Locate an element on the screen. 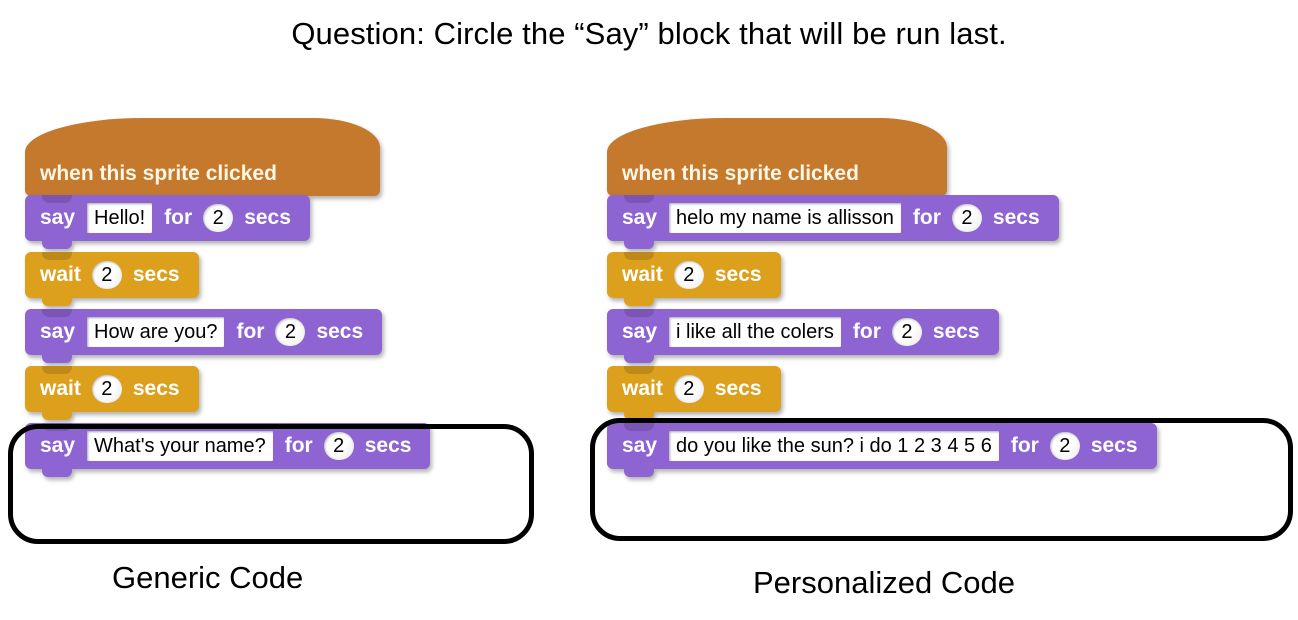  say-message-field: Hello! is located at coordinates (120, 218).